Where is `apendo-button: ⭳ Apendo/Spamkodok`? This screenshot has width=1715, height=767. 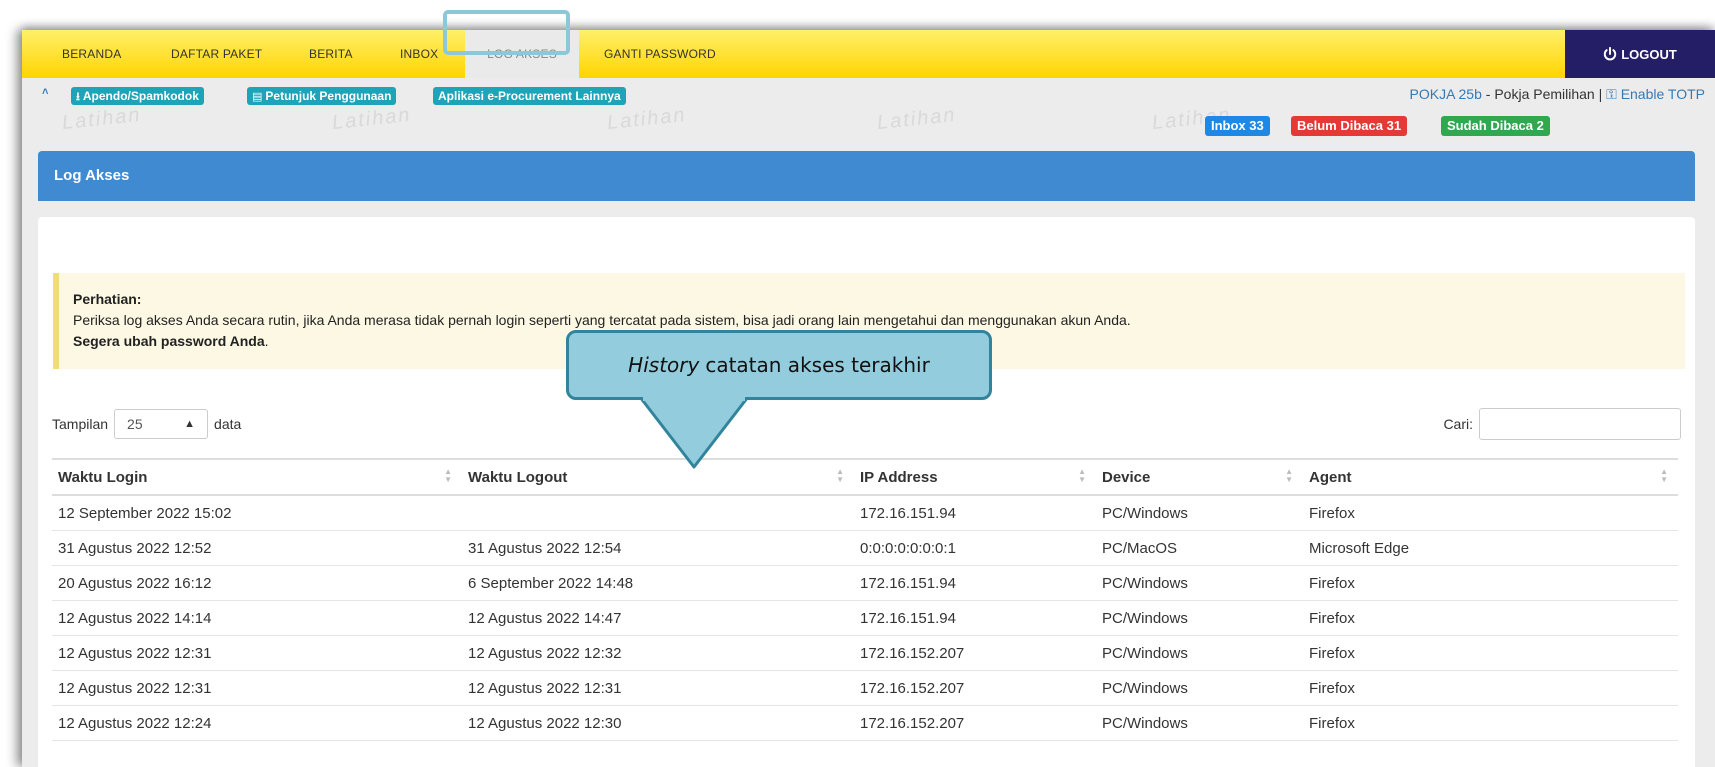 apendo-button: ⭳ Apendo/Spamkodok is located at coordinates (137, 96).